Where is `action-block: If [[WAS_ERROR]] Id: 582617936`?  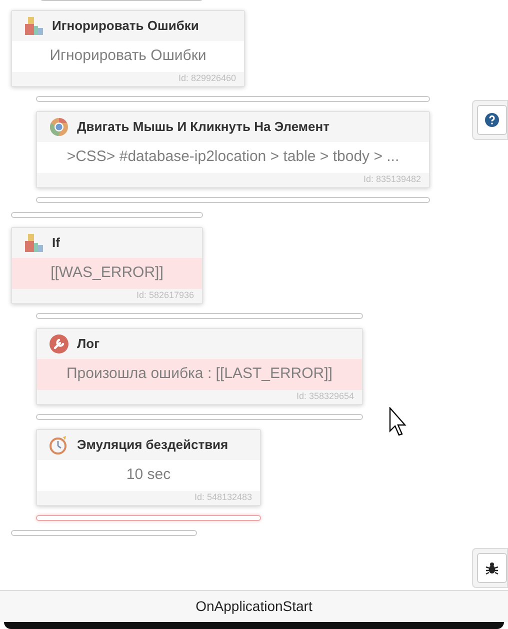 action-block: If [[WAS_ERROR]] Id: 582617936 is located at coordinates (107, 265).